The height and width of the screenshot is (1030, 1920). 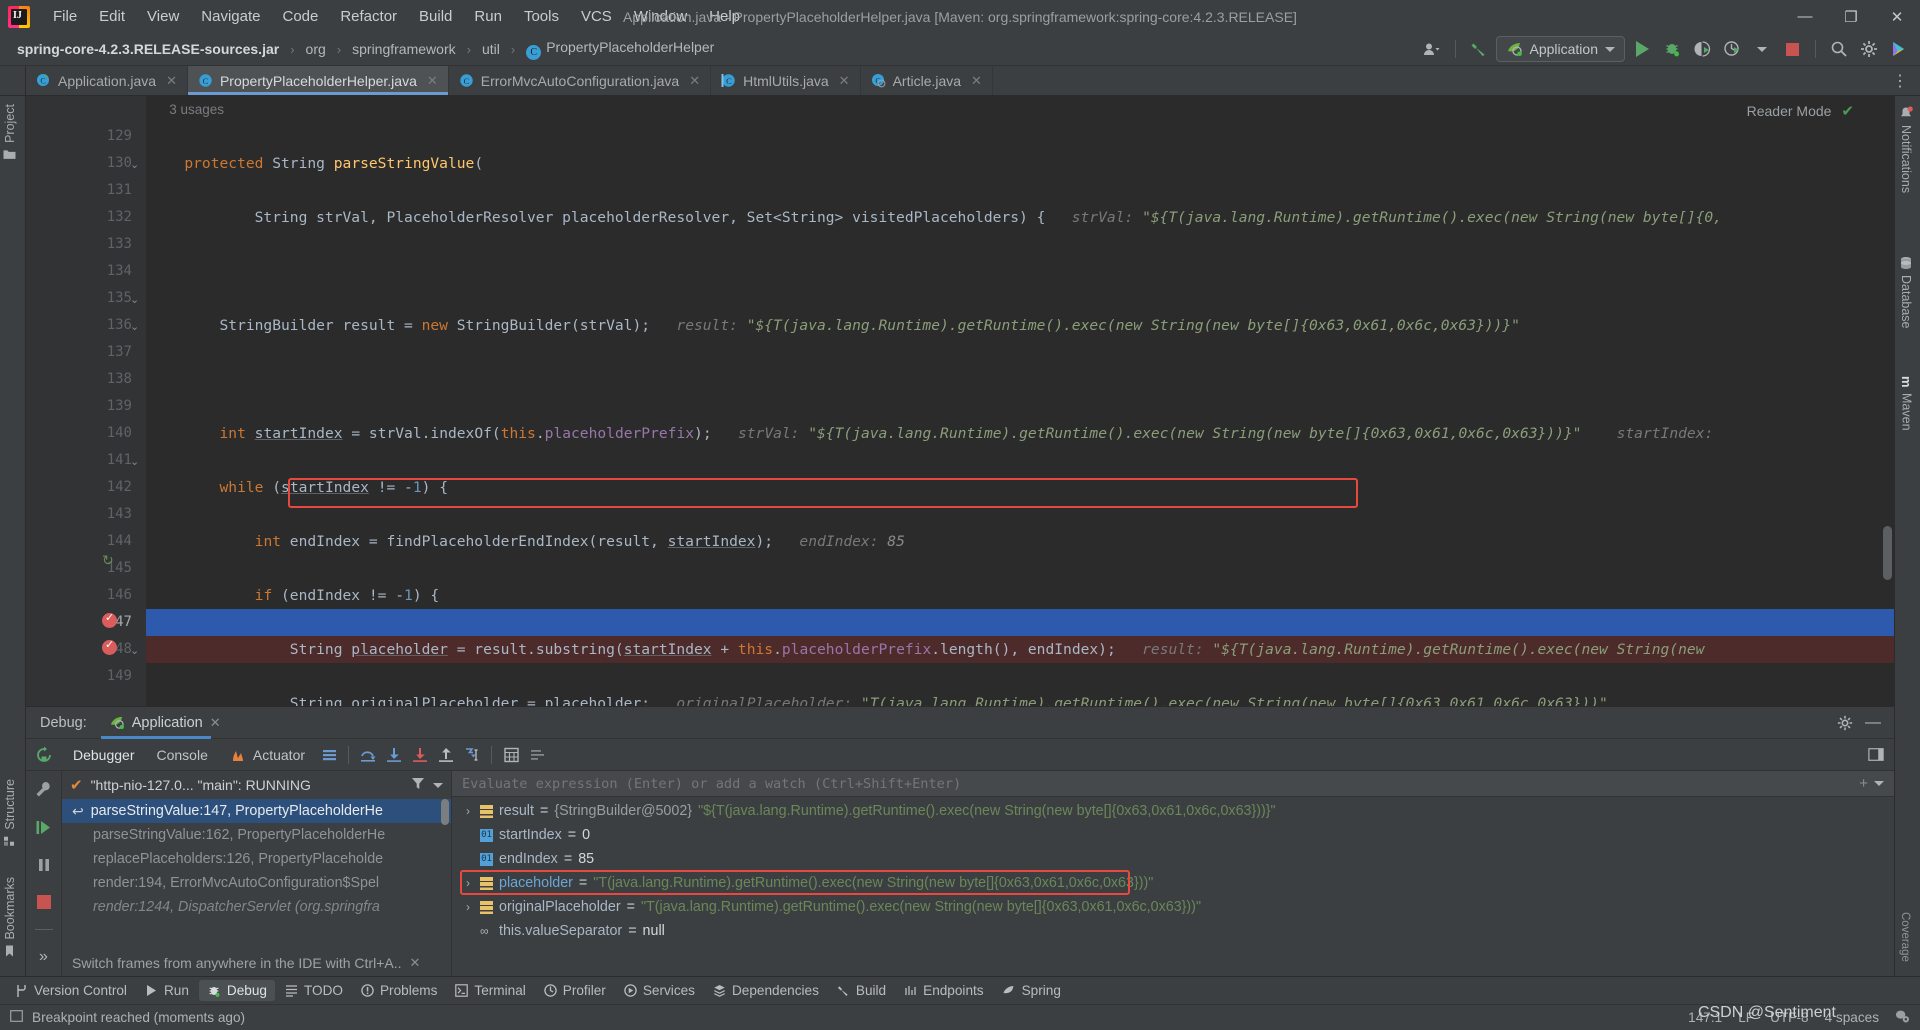 What do you see at coordinates (541, 16) in the screenshot?
I see `menu-tools: Tools` at bounding box center [541, 16].